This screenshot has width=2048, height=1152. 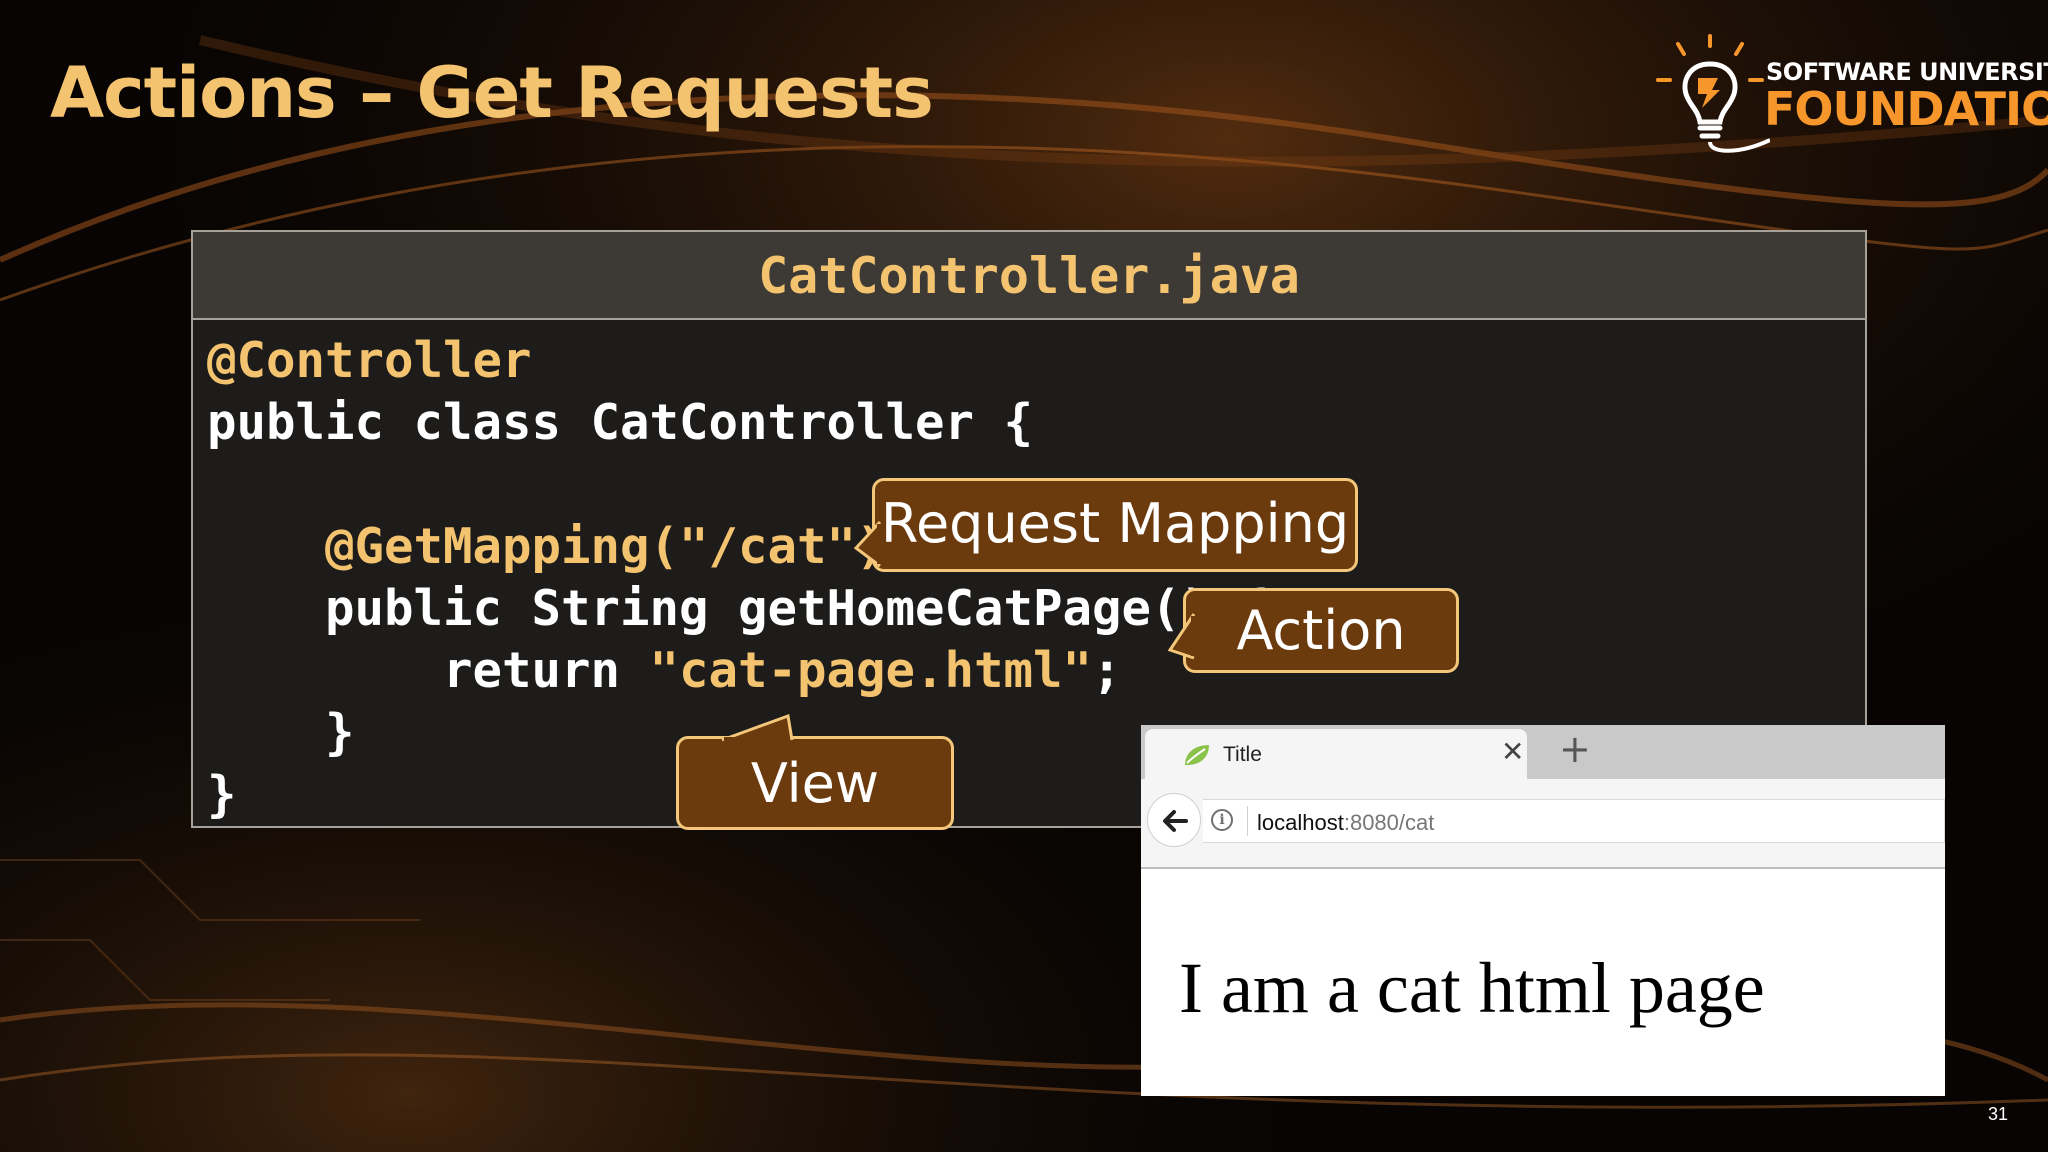 What do you see at coordinates (1575, 749) in the screenshot?
I see `new-tab-icon: +` at bounding box center [1575, 749].